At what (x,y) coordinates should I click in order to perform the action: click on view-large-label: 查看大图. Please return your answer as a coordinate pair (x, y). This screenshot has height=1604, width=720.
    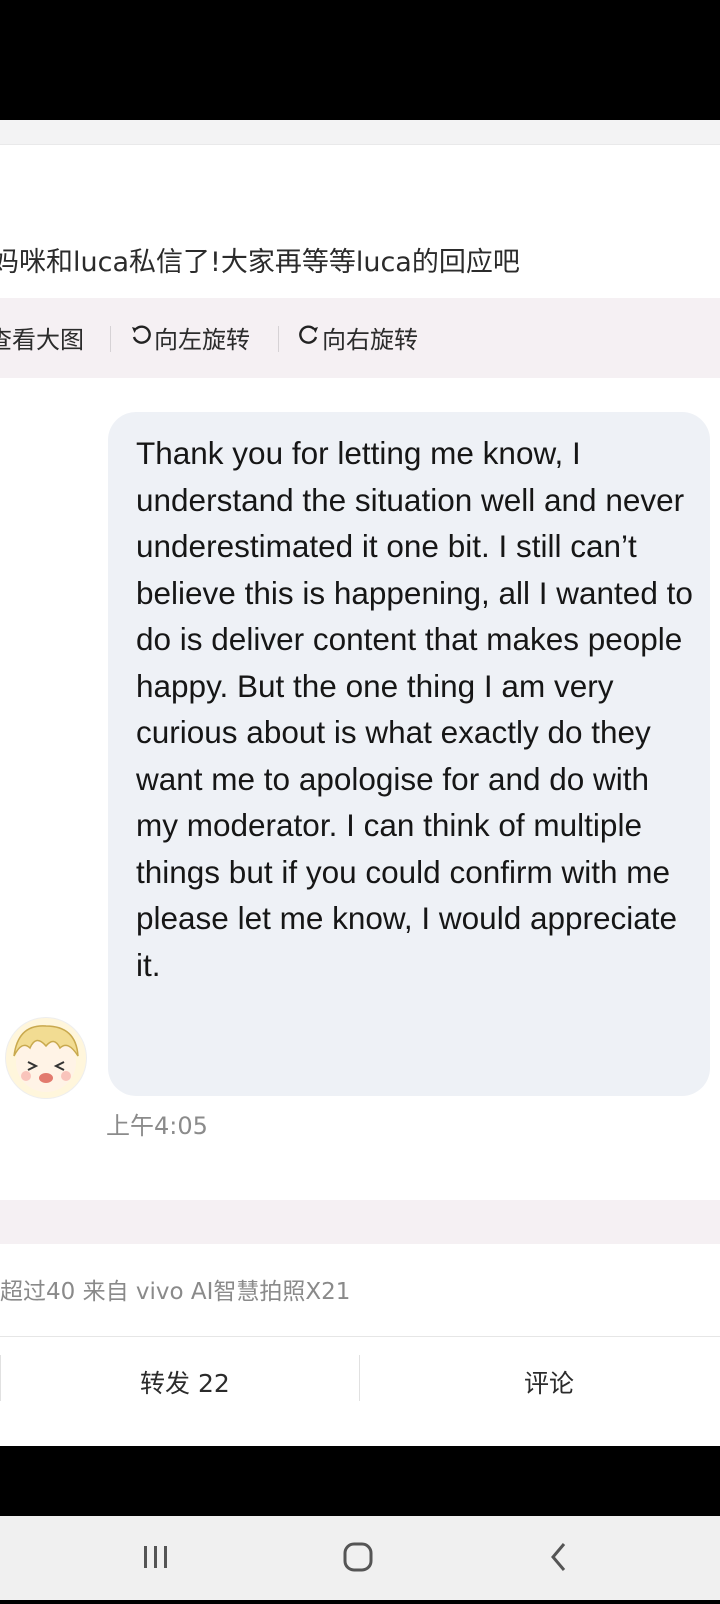
    Looking at the image, I should click on (42, 340).